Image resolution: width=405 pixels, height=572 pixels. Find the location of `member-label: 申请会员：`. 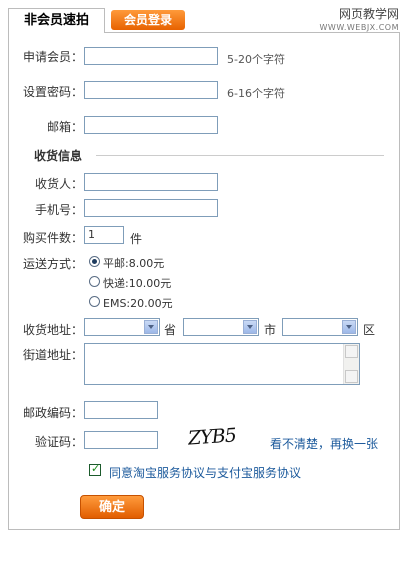

member-label: 申请会员： is located at coordinates (52, 57).